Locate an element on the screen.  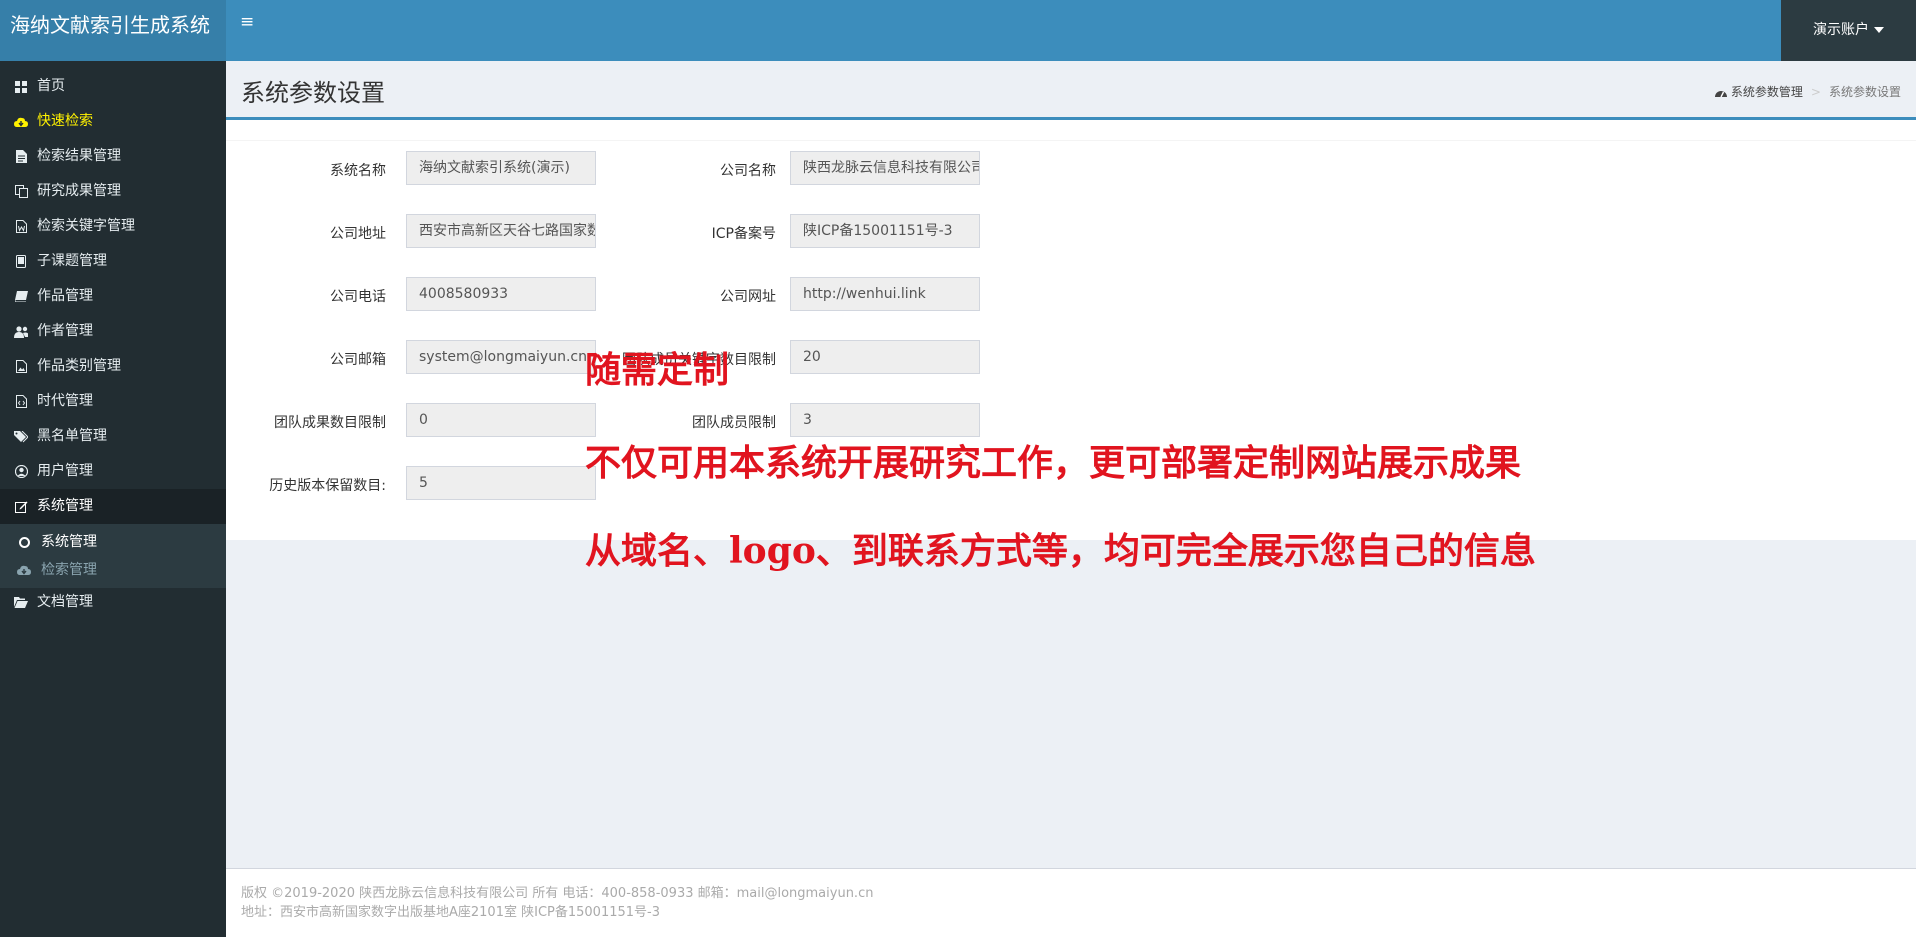
system-submenu: 系统管理 检索管理 is located at coordinates (113, 556).